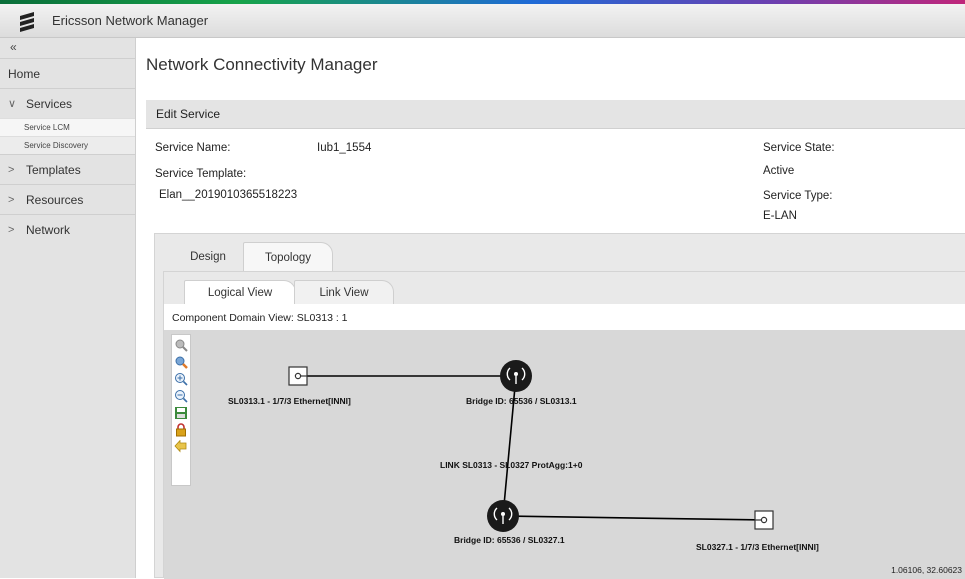 The width and height of the screenshot is (965, 579). Describe the element at coordinates (509, 540) in the screenshot. I see `bridge-label: Bridge ID: 65536 / SL0327.1` at that location.